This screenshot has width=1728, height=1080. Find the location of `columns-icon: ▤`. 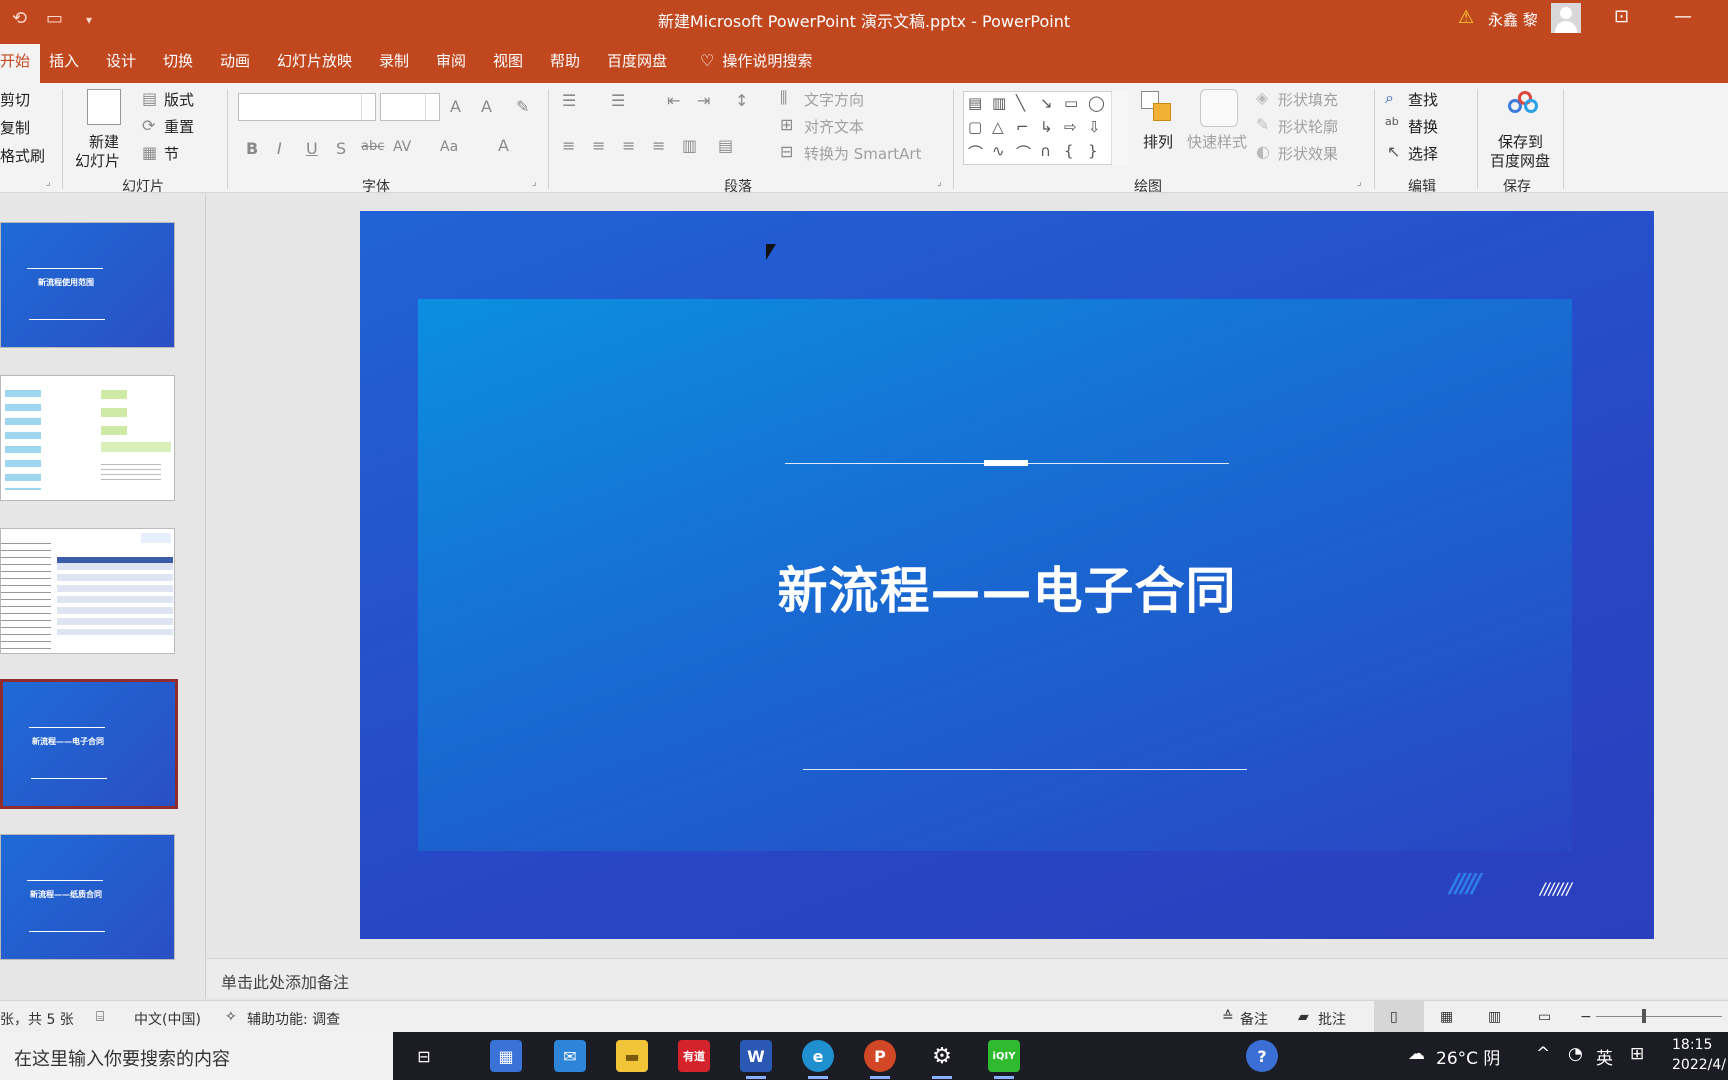

columns-icon: ▤ is located at coordinates (725, 145).